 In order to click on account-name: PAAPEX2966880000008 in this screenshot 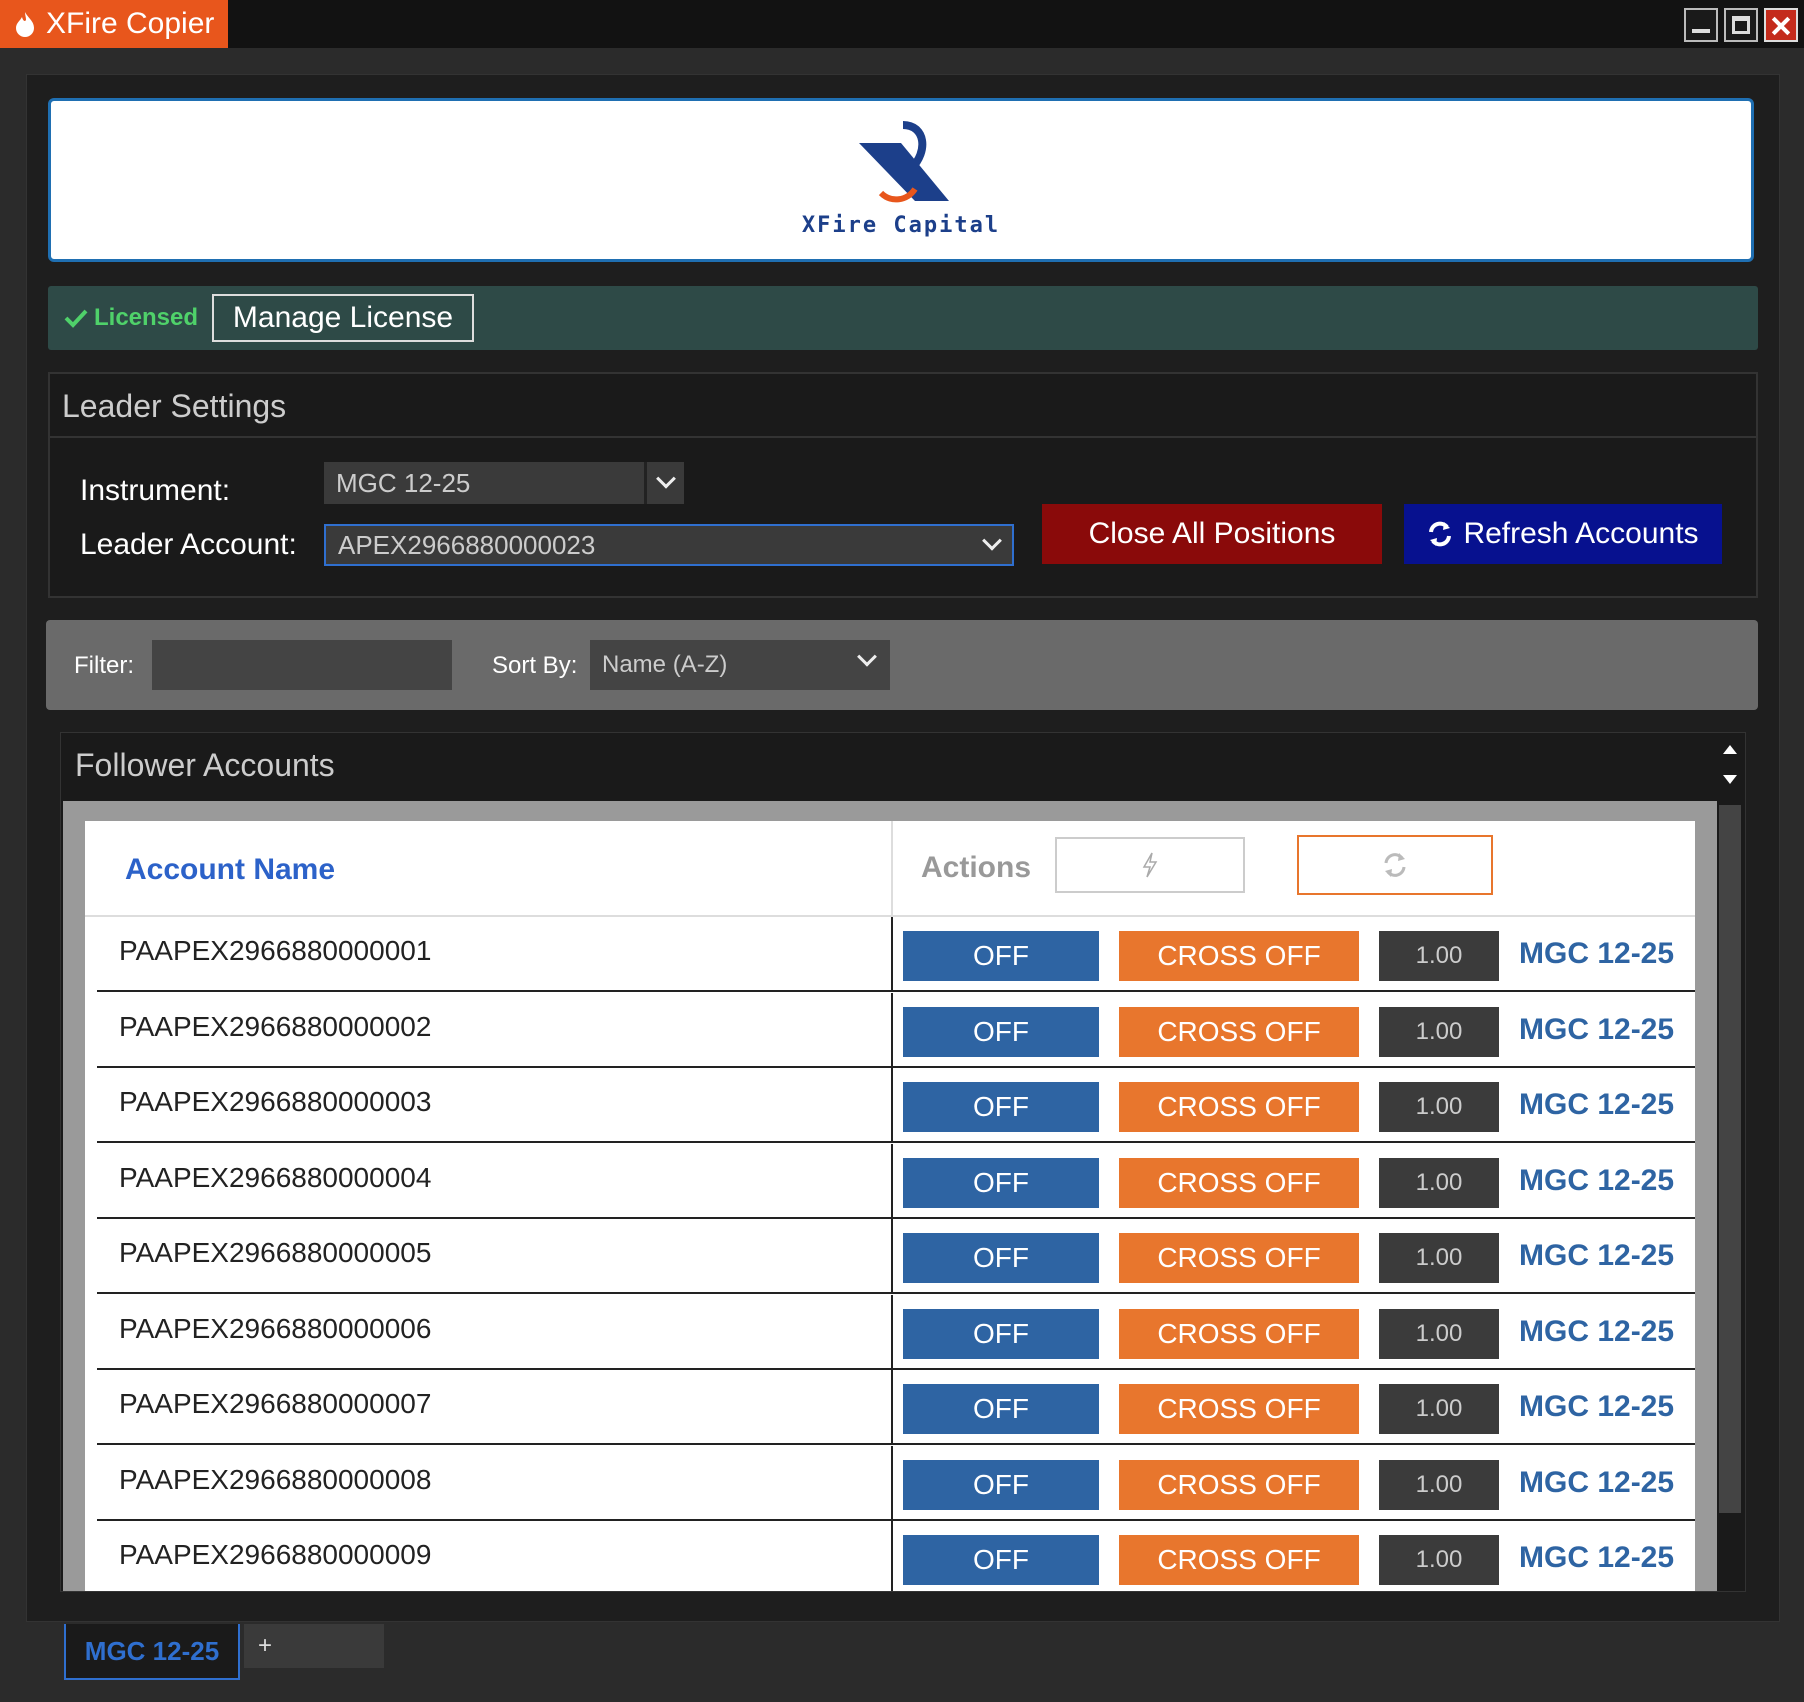, I will do `click(275, 1479)`.